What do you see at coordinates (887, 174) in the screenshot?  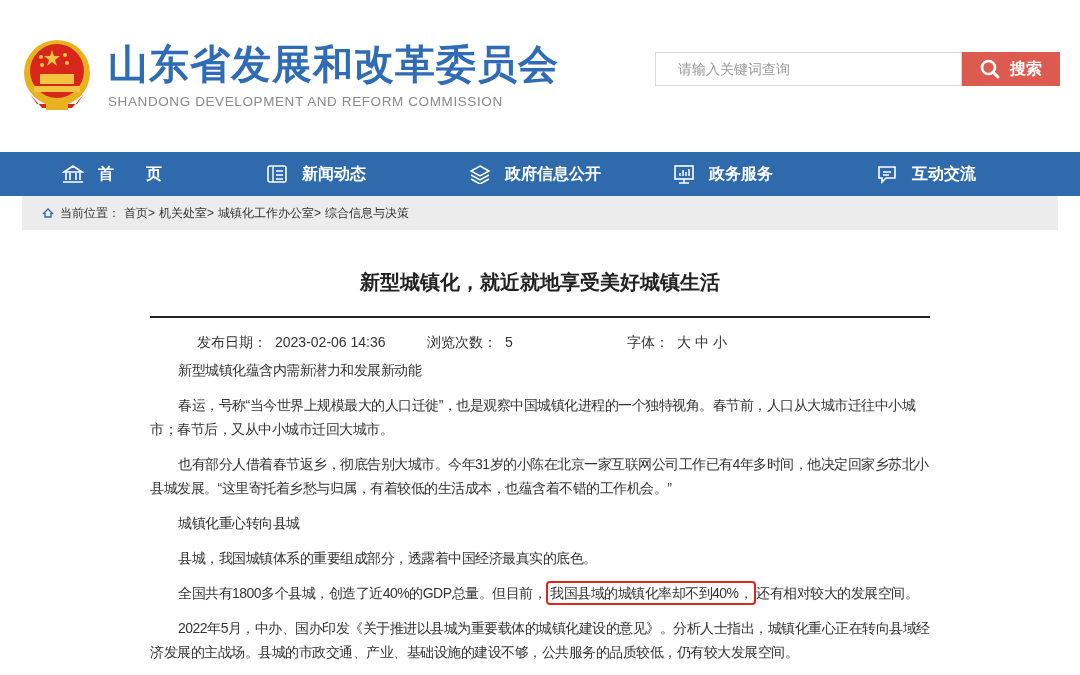 I see `chat-icon` at bounding box center [887, 174].